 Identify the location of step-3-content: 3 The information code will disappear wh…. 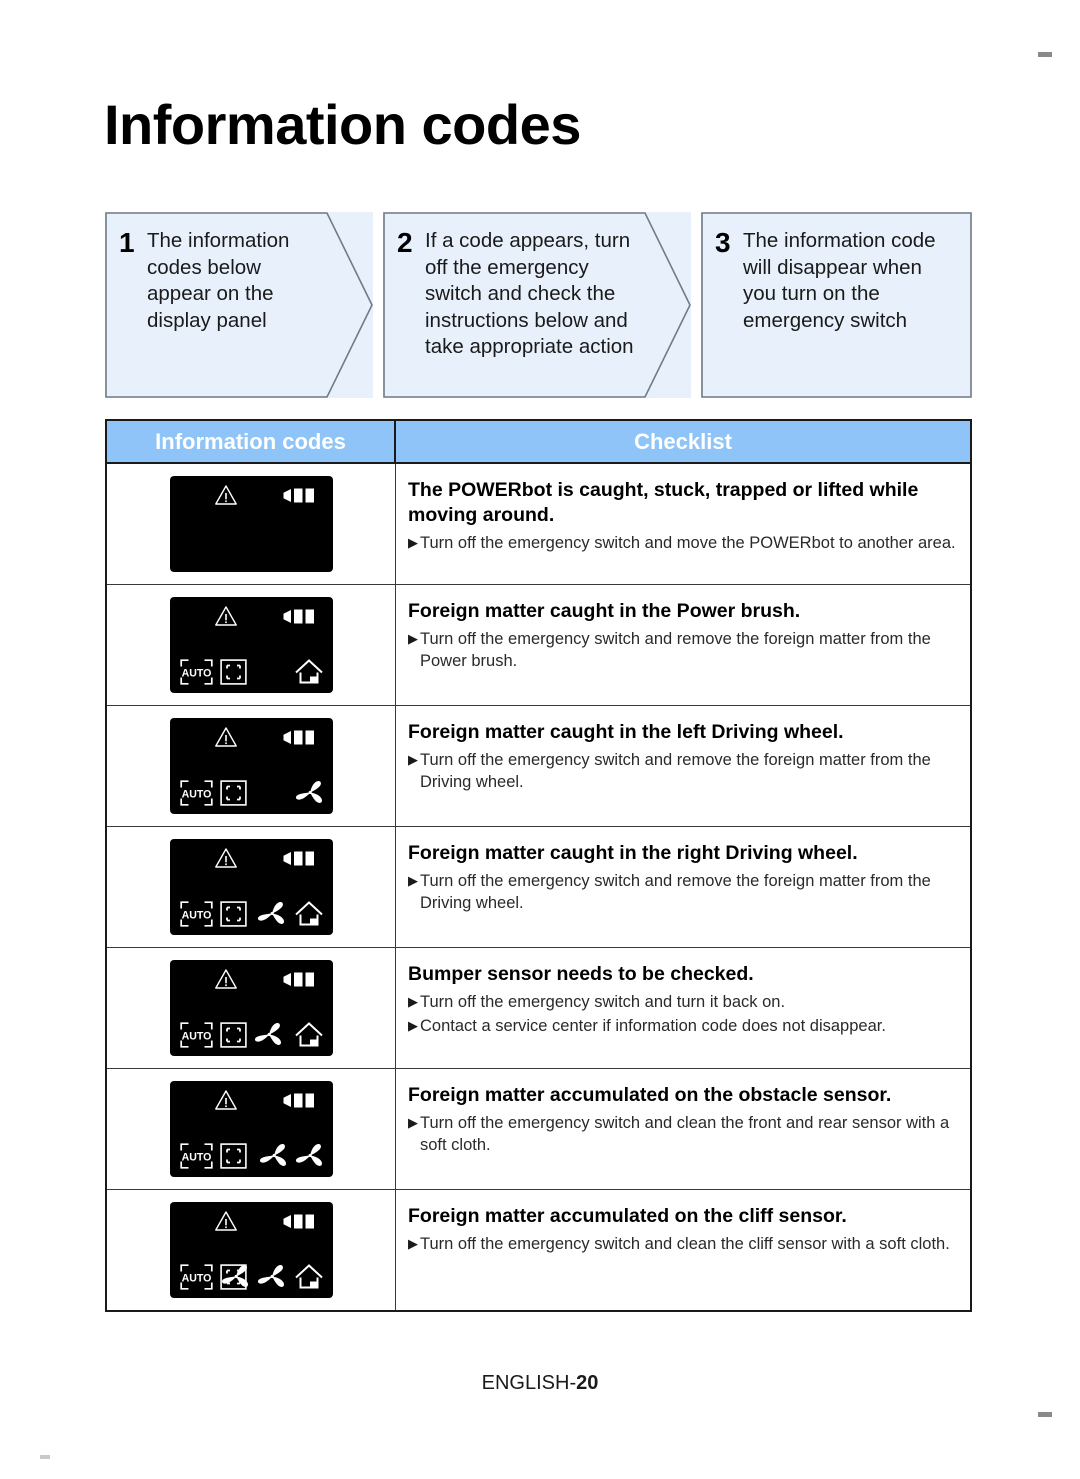
(836, 281).